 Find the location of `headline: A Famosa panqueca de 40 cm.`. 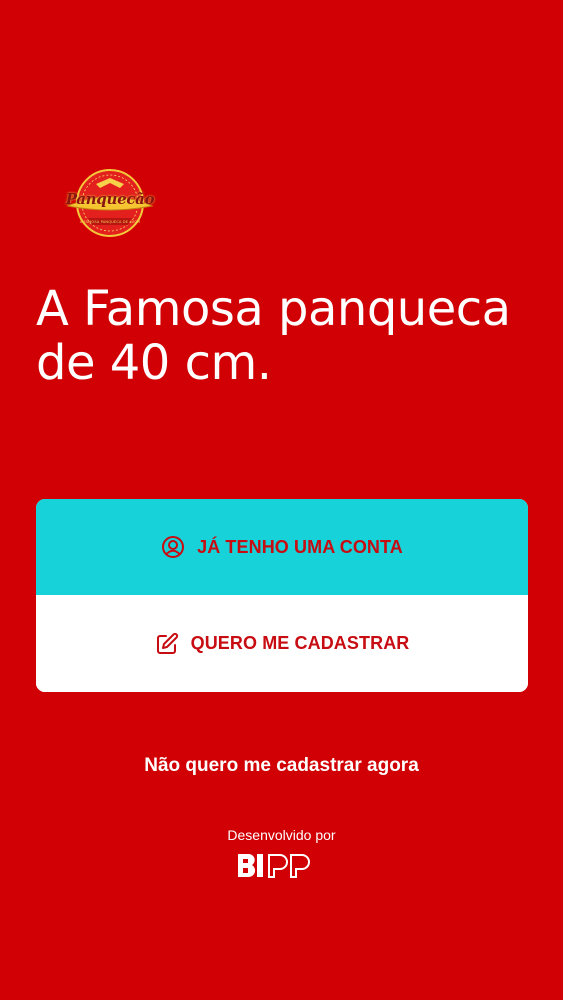

headline: A Famosa panqueca de 40 cm. is located at coordinates (273, 336).